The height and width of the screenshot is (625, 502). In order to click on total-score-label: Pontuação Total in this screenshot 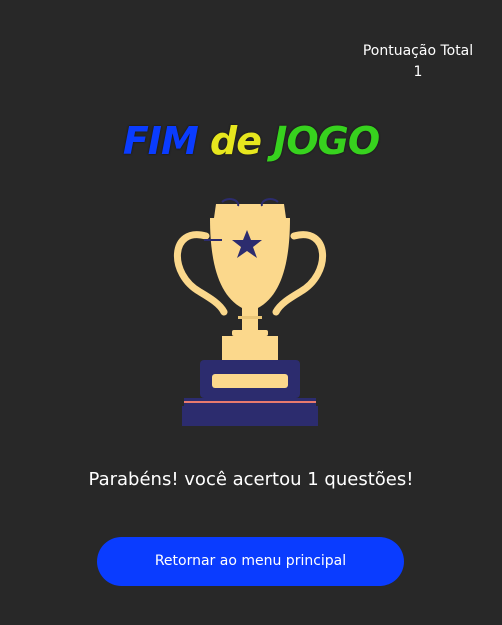, I will do `click(418, 51)`.